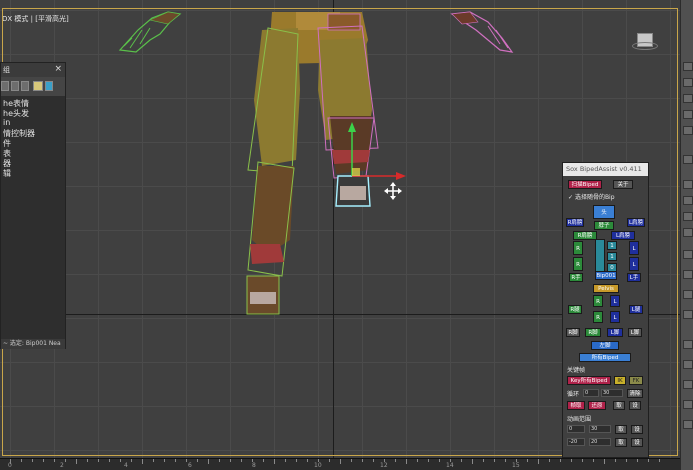 This screenshot has width=693, height=470. Describe the element at coordinates (25, 86) in the screenshot. I see `filter-icon` at that location.